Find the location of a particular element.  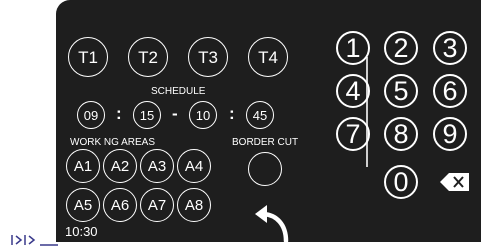

tool-button-t2: T2 is located at coordinates (148, 57).